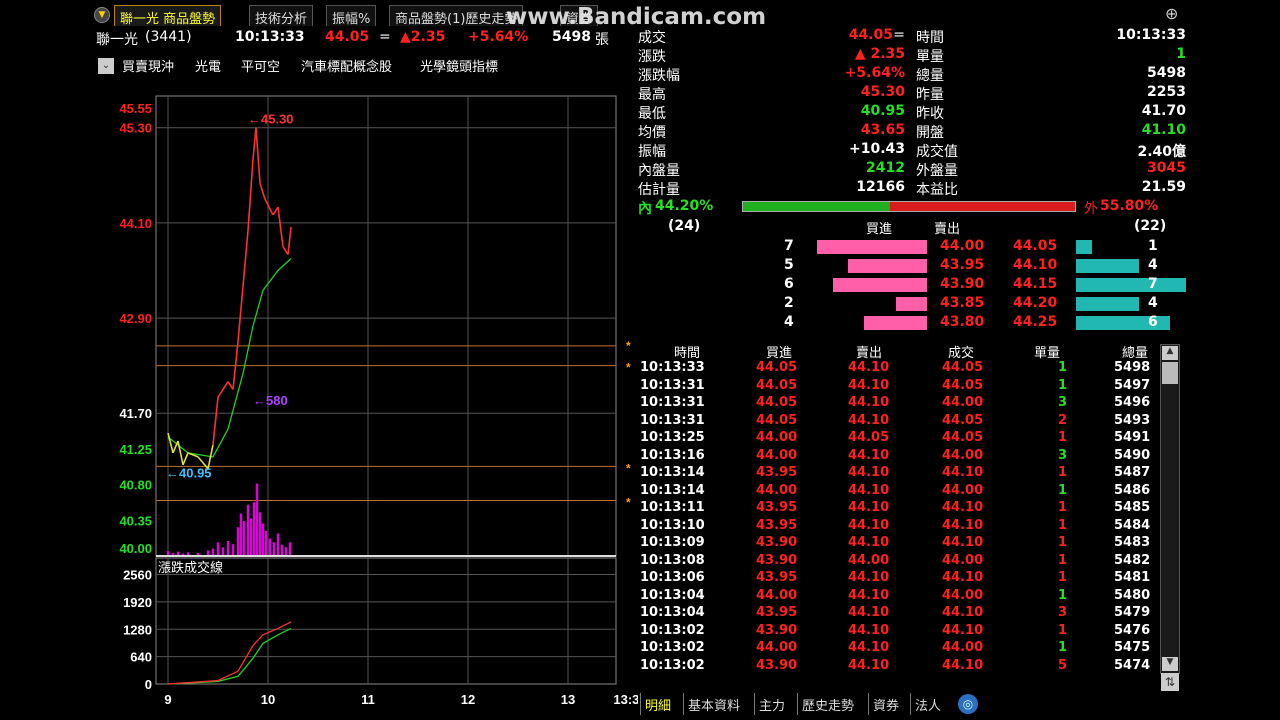  Describe the element at coordinates (880, 187) in the screenshot. I see `quote-value: 12166` at that location.